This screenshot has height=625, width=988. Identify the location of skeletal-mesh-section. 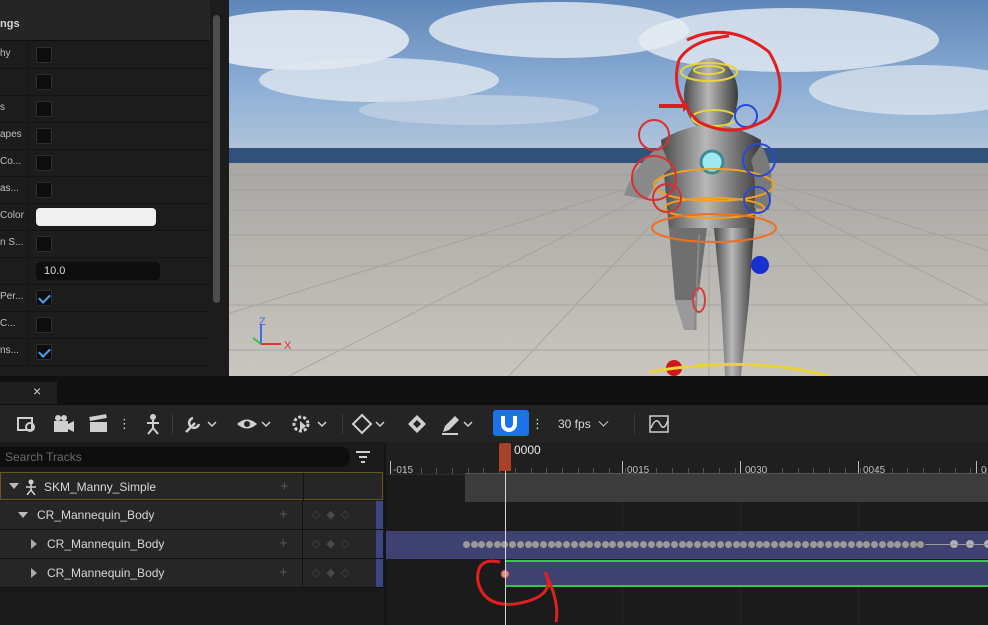
(726, 487).